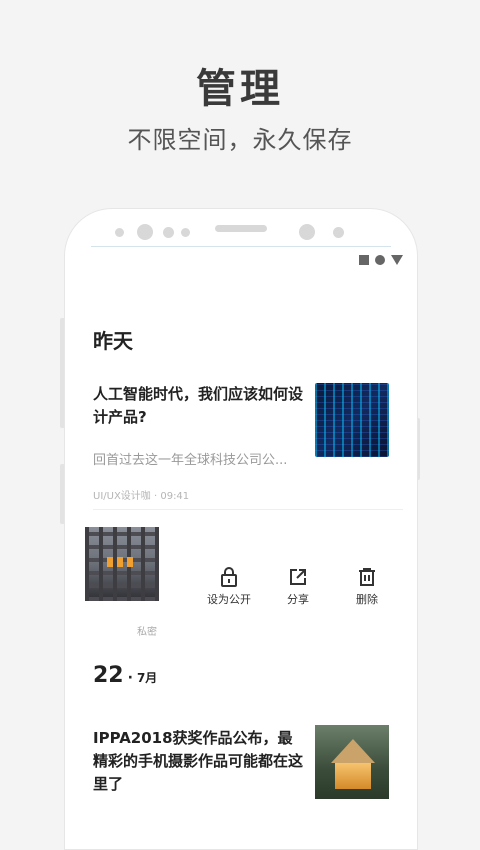 The image size is (480, 850). I want to click on item-thumbnail, so click(122, 564).